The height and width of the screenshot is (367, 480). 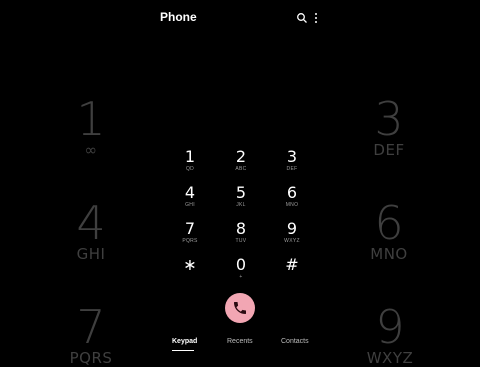 I want to click on call-button, so click(x=240, y=308).